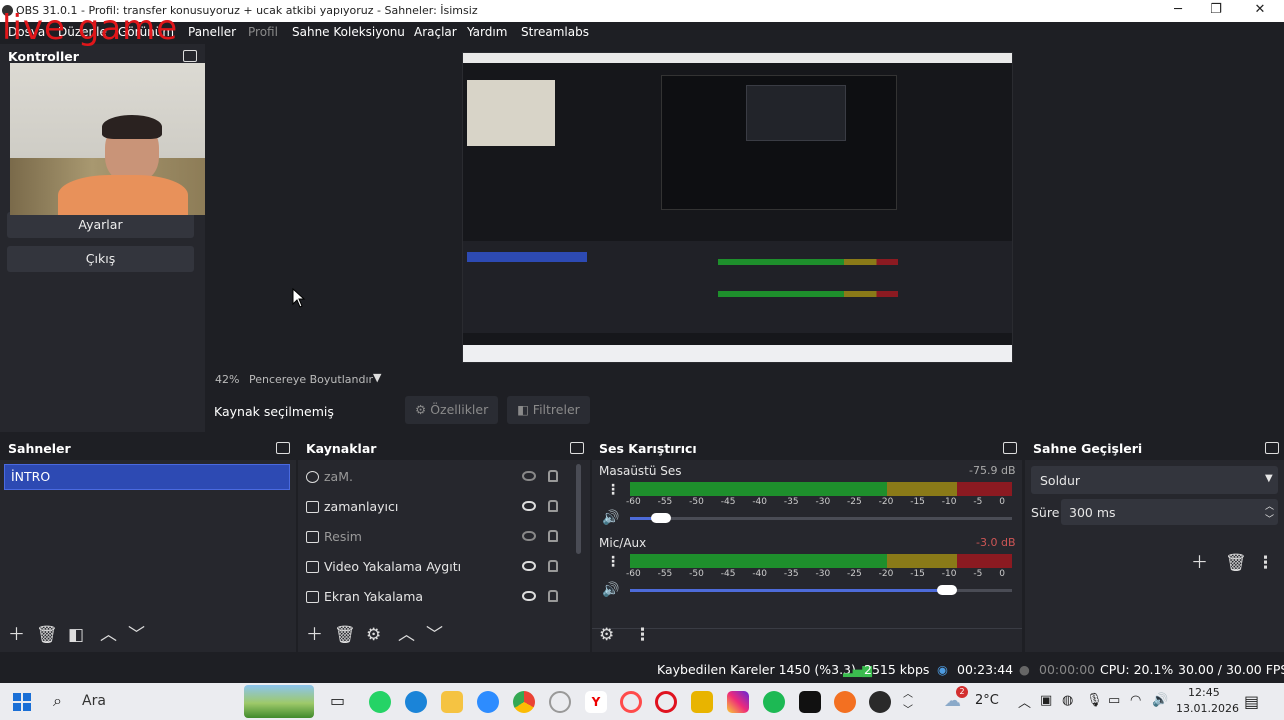 This screenshot has height=720, width=1284. I want to click on menu-duzenle: Düzenle, so click(82, 32).